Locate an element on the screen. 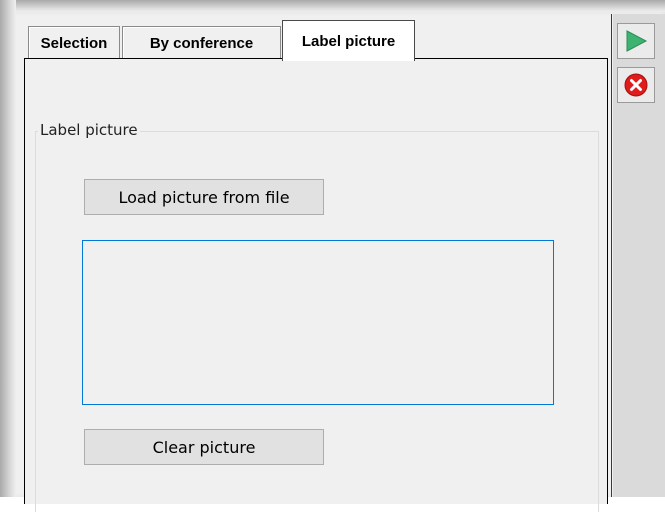 The image size is (665, 512). cancel-button is located at coordinates (636, 85).